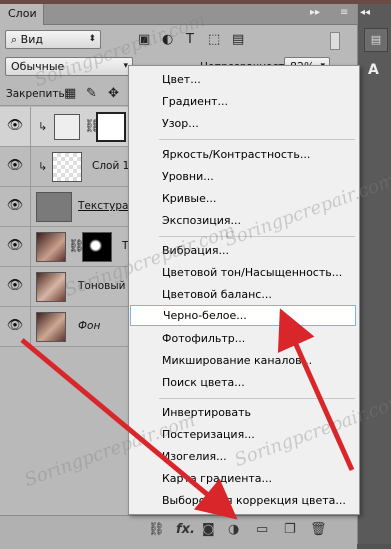  Describe the element at coordinates (316, 390) in the screenshot. I see `arrow-to-black-white` at that location.